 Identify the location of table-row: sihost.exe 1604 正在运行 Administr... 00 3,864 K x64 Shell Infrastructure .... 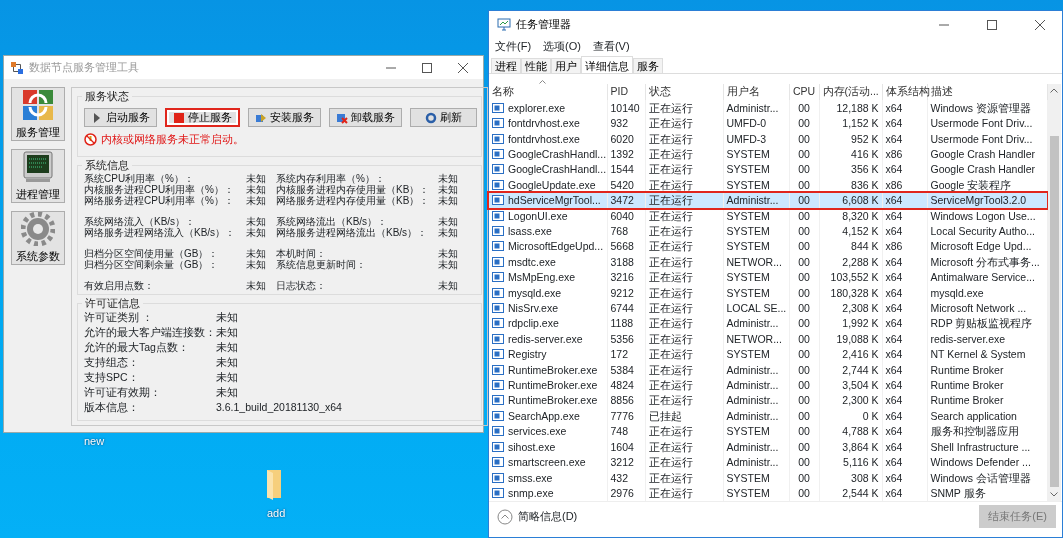
(768, 447).